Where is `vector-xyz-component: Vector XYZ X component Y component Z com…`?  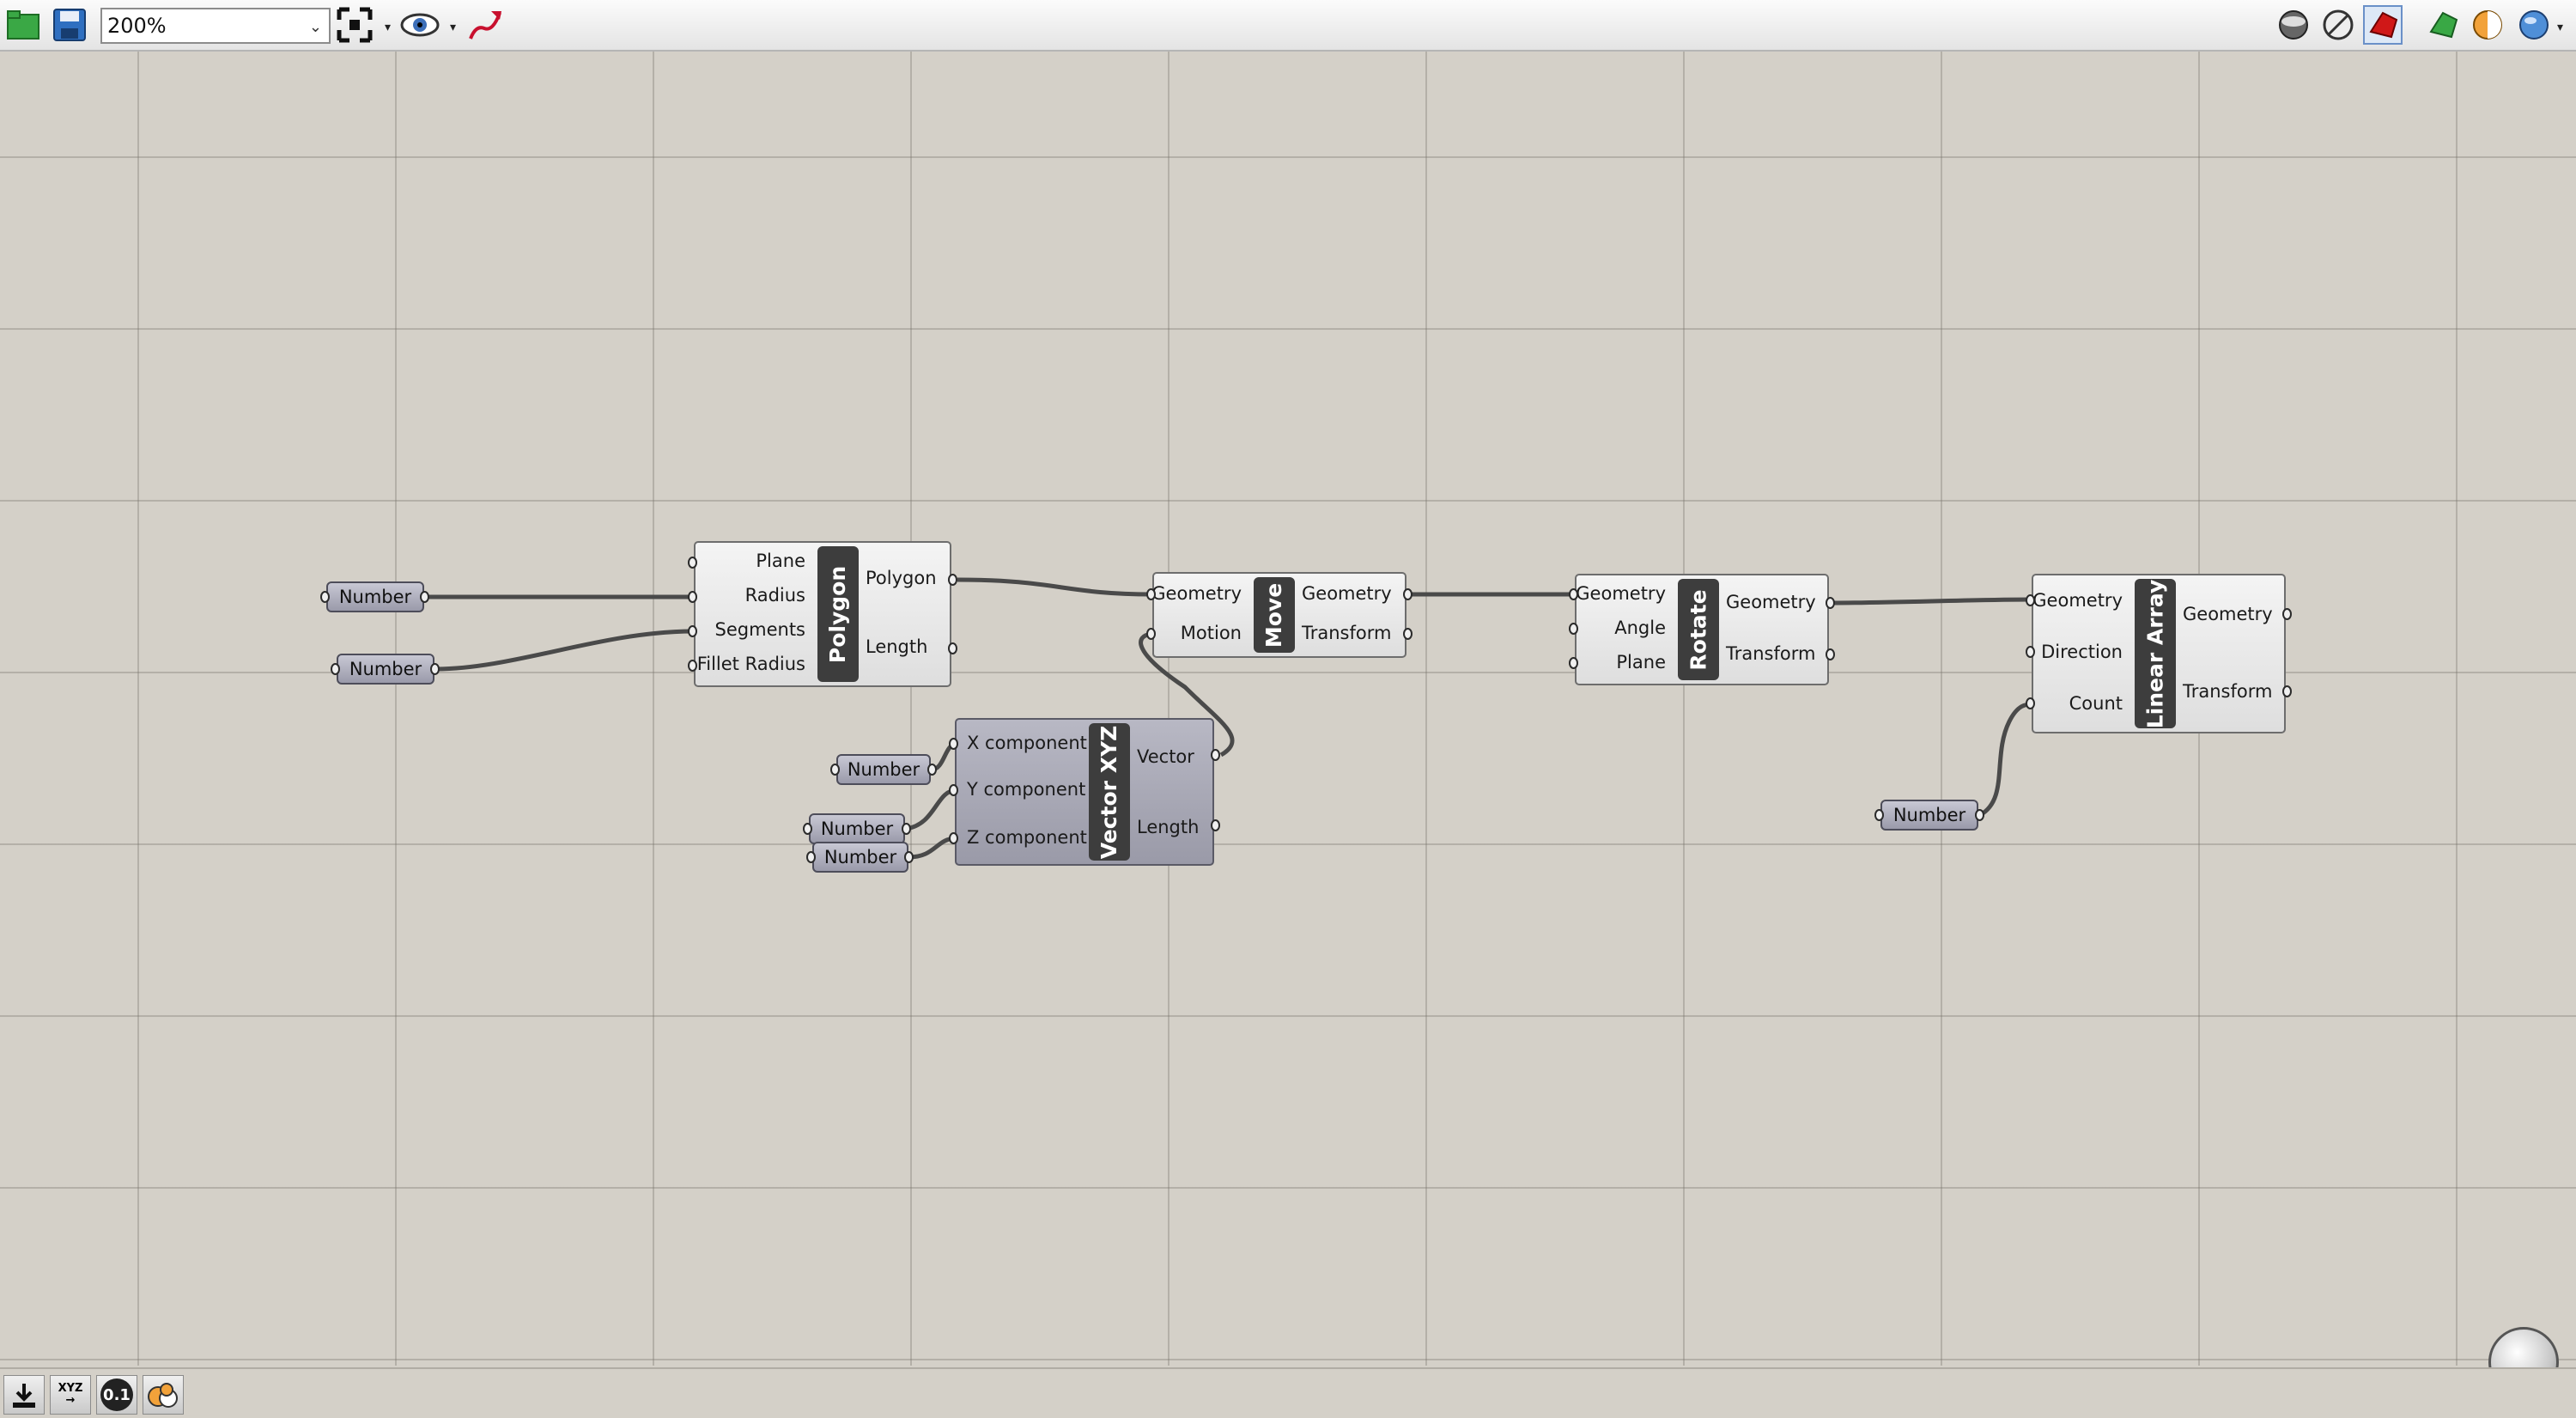 vector-xyz-component: Vector XYZ X component Y component Z com… is located at coordinates (1085, 792).